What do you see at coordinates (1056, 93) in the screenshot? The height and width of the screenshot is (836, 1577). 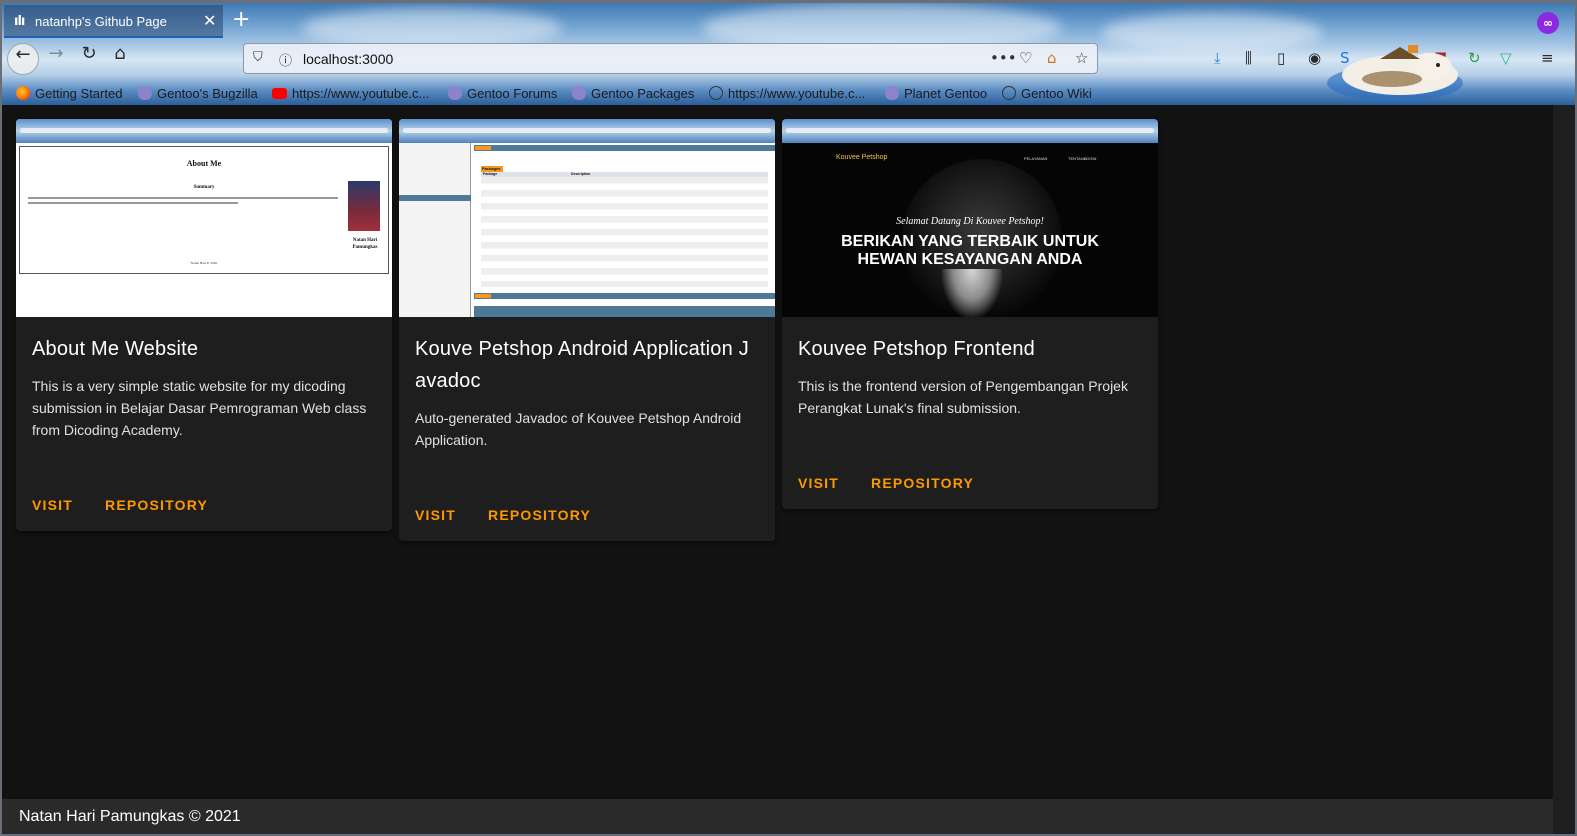 I see `bookmark-label: Gentoo Wiki` at bounding box center [1056, 93].